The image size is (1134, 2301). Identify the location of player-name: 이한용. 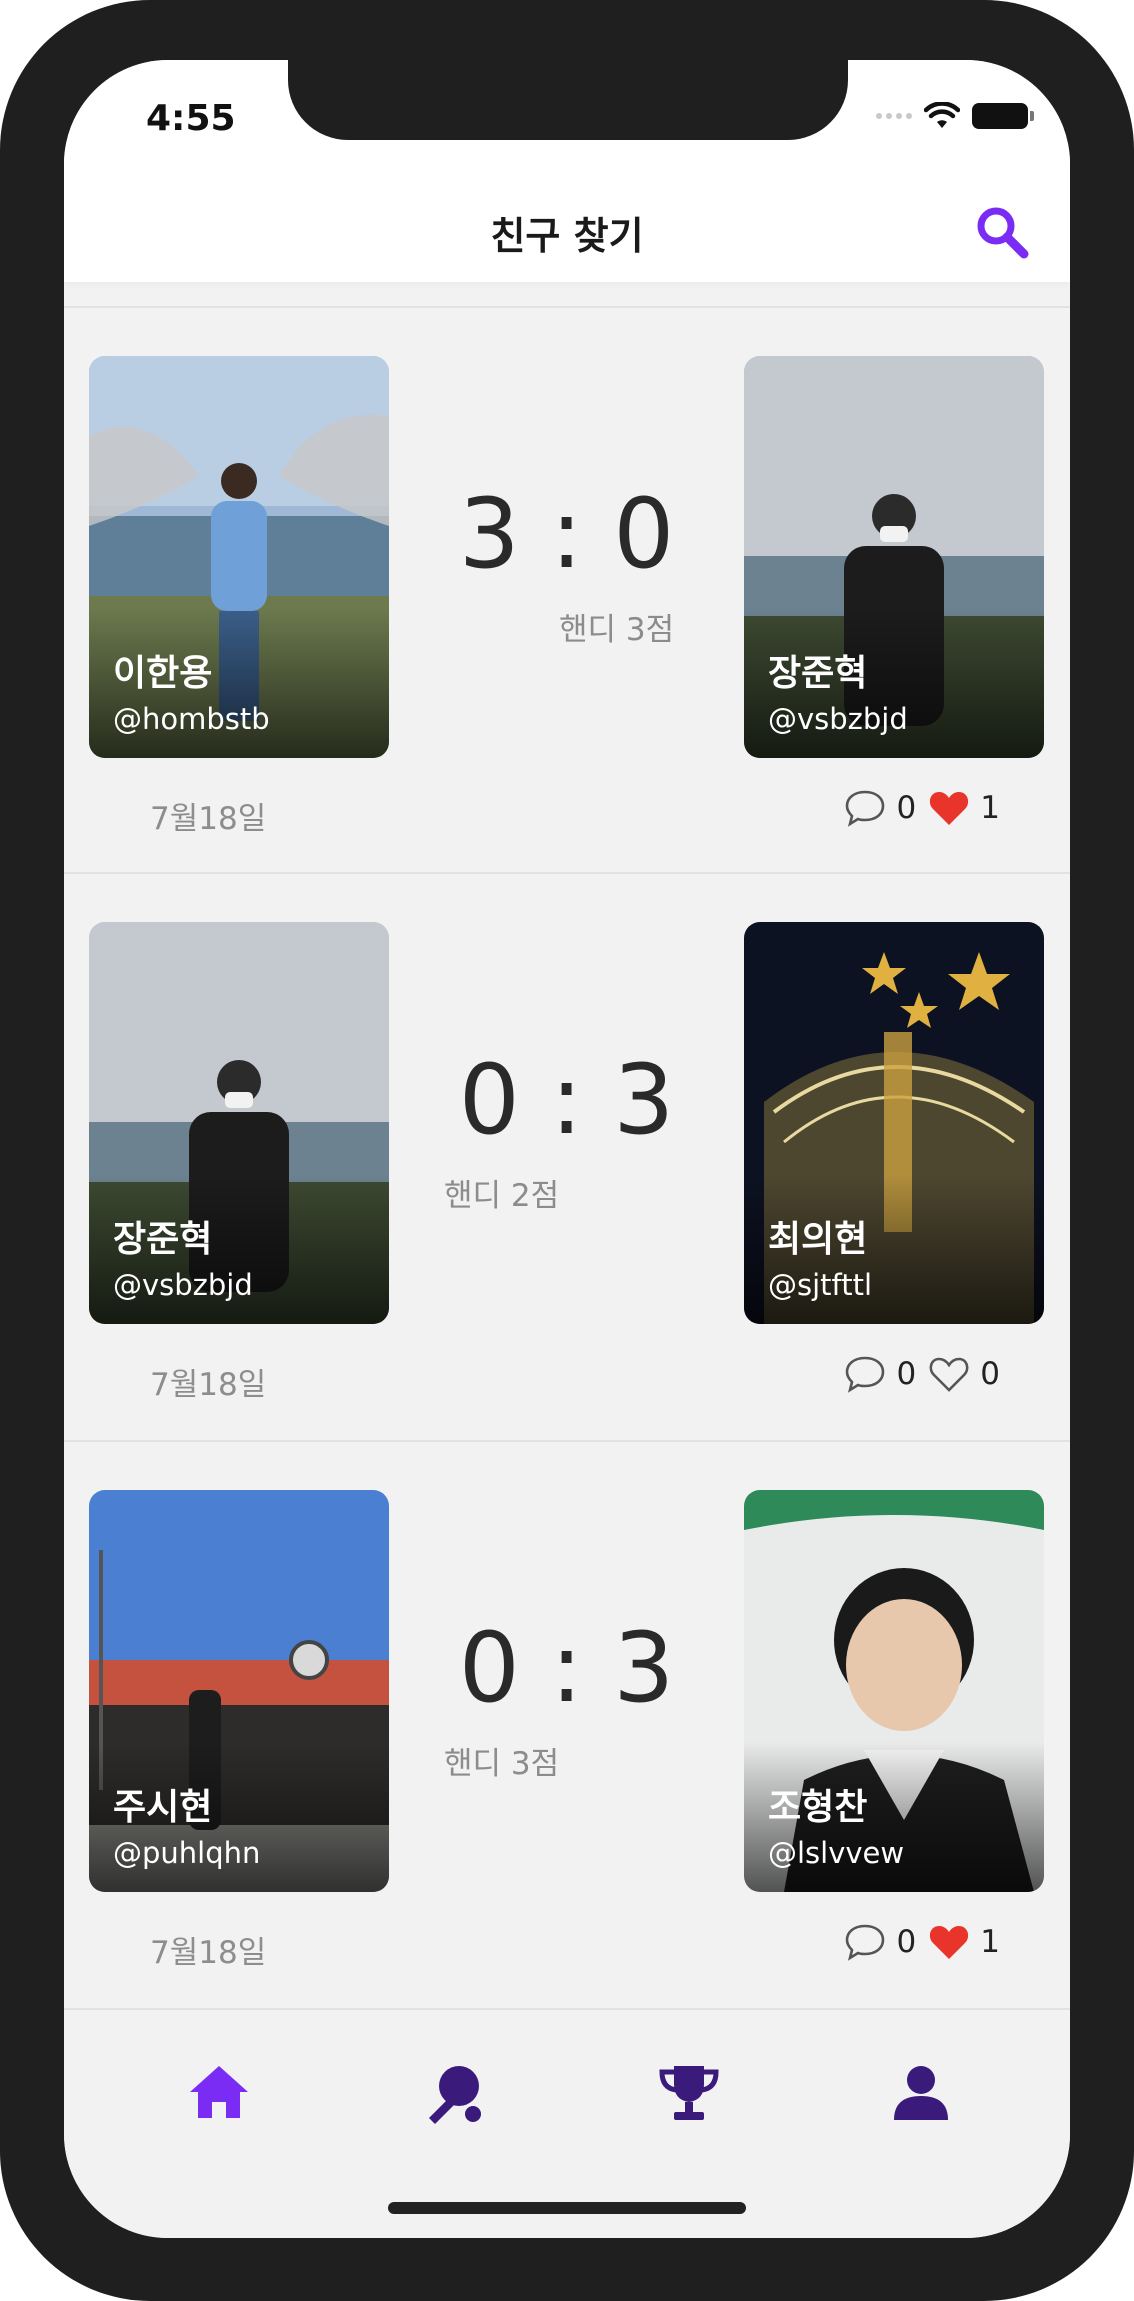
(163, 673).